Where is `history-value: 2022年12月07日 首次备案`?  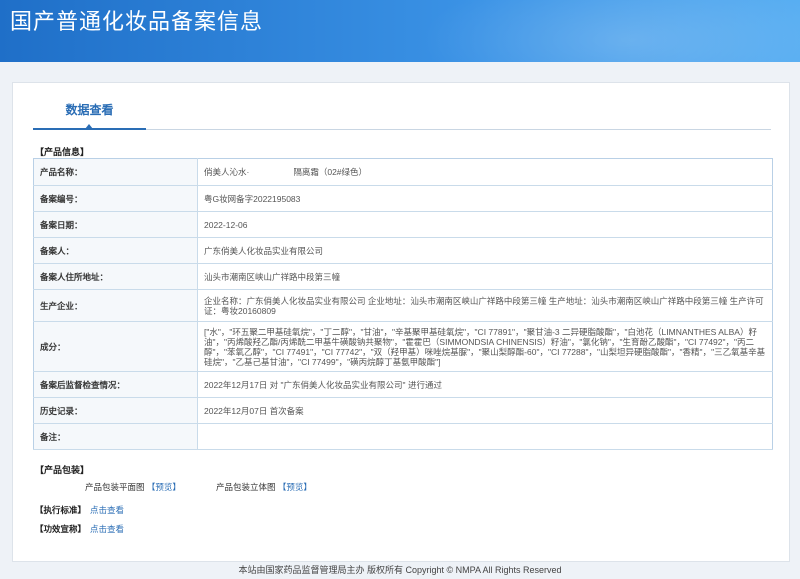
history-value: 2022年12月07日 首次备案 is located at coordinates (485, 410).